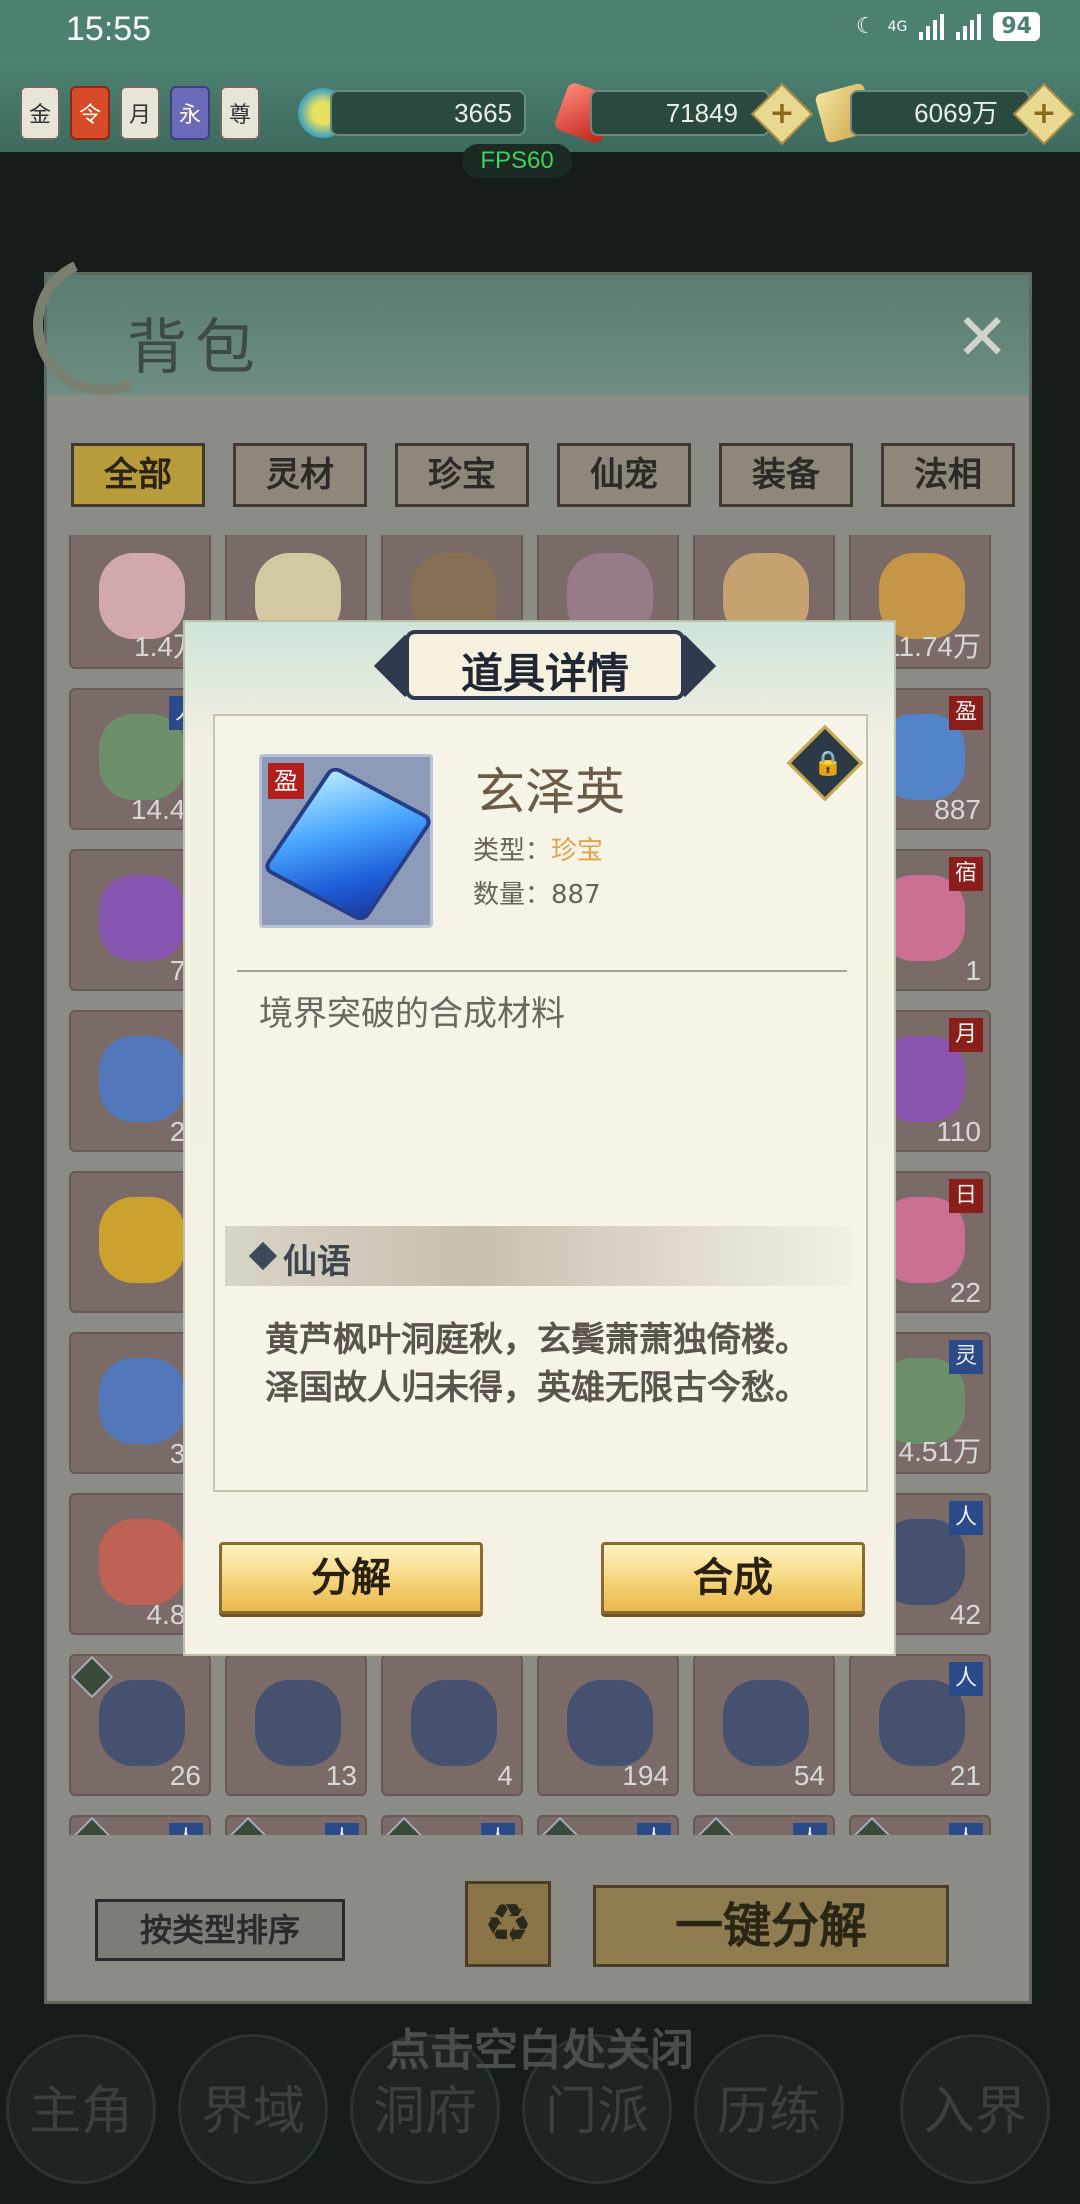 Image resolution: width=1080 pixels, height=2204 pixels. What do you see at coordinates (966, 1035) in the screenshot?
I see `item-tag: 月` at bounding box center [966, 1035].